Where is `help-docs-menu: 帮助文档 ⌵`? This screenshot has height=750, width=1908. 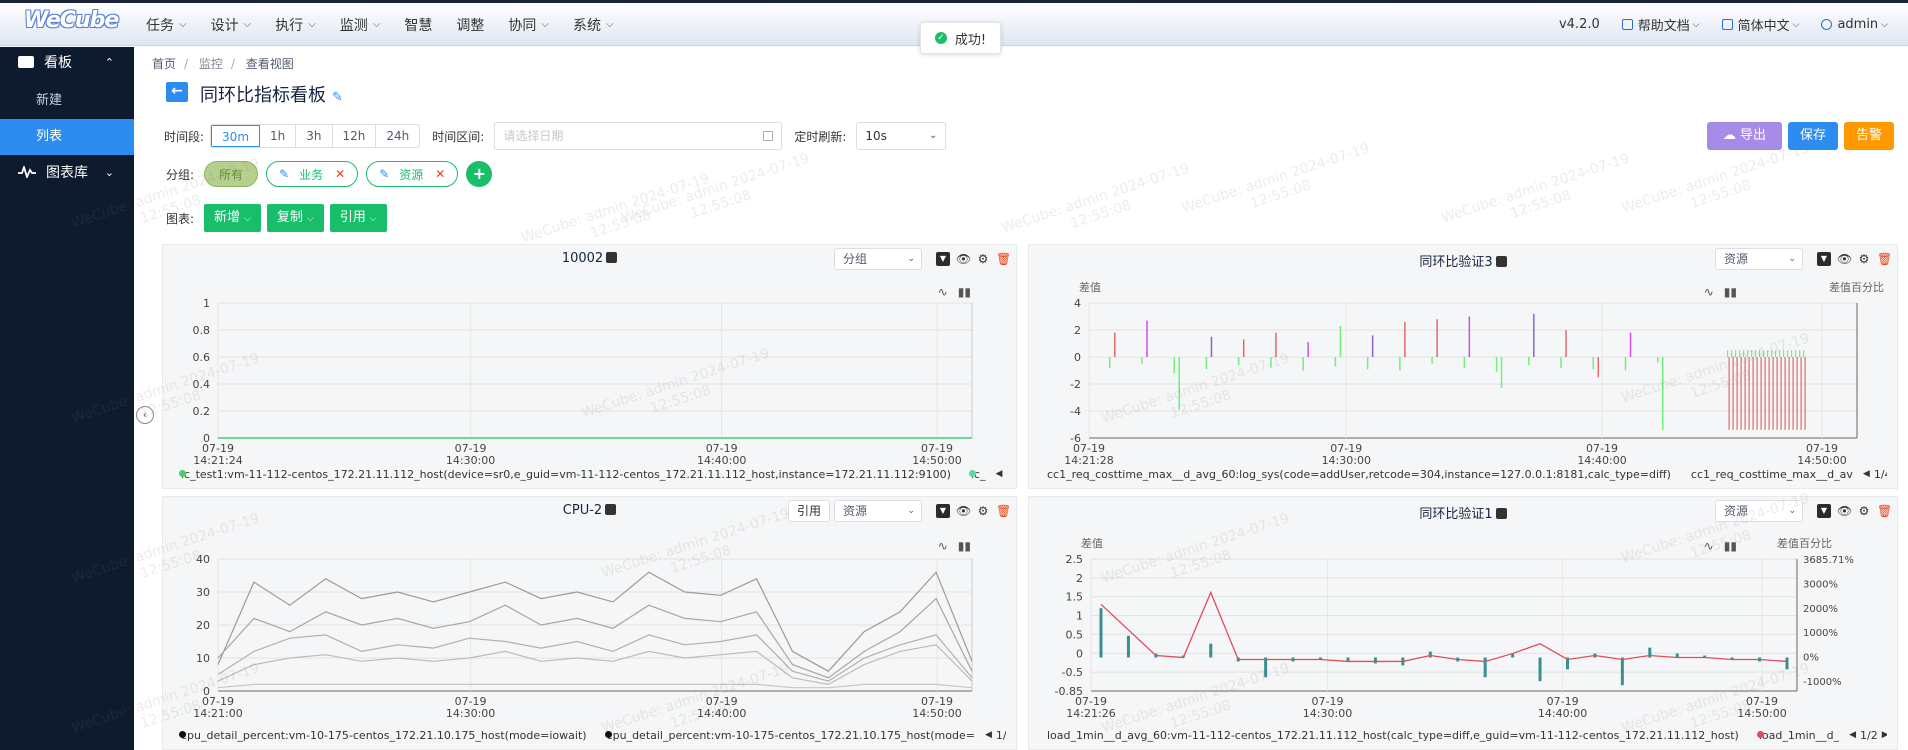 help-docs-menu: 帮助文档 ⌵ is located at coordinates (1660, 24).